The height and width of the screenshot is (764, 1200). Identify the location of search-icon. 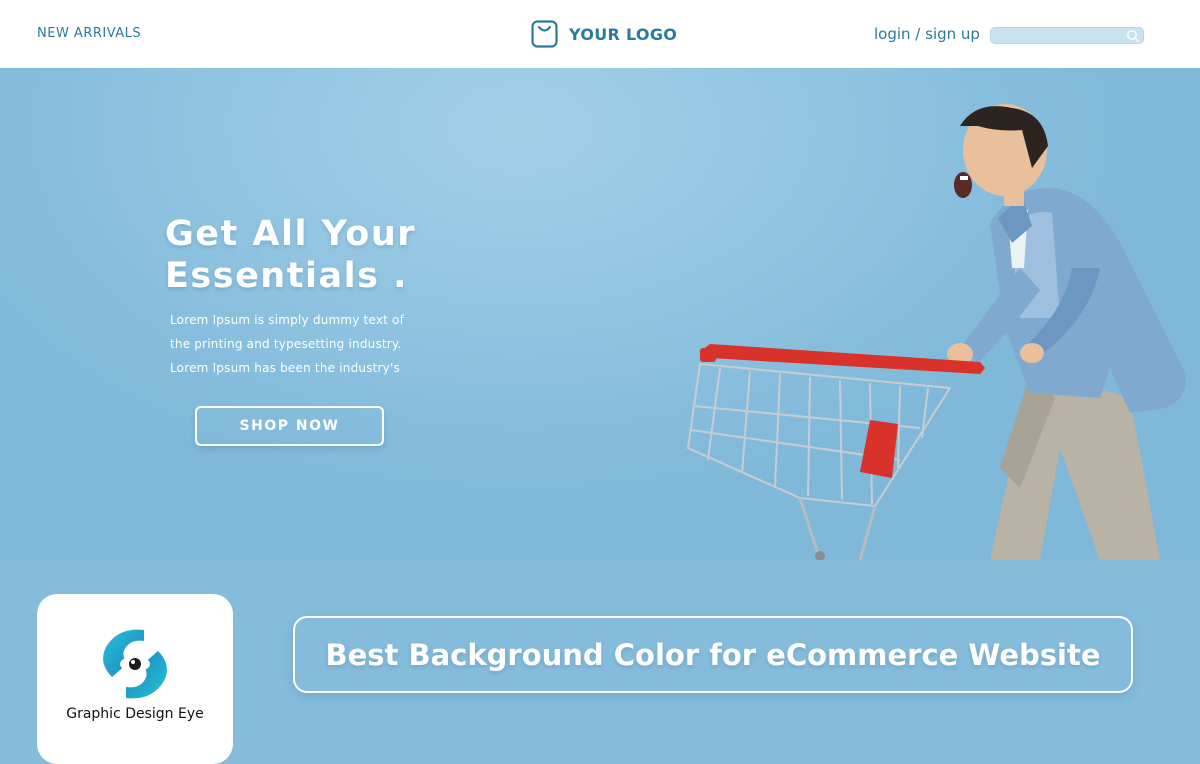
(1133, 36).